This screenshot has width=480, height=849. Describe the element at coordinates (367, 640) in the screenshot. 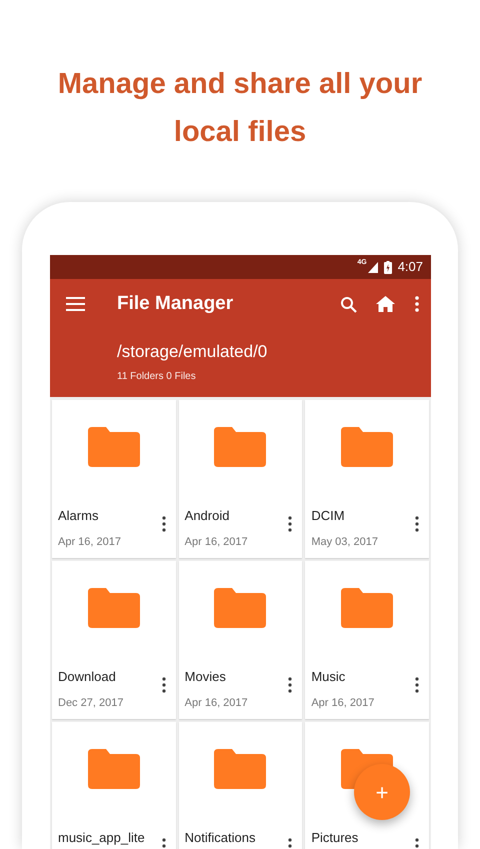

I see `folder-card: Music Apr 16, 2017` at that location.